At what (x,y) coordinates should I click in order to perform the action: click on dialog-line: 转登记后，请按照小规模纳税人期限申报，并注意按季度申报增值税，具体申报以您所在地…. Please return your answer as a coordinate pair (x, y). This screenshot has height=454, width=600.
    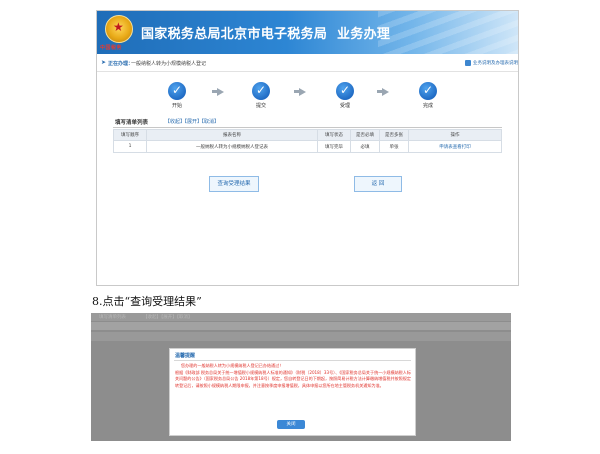
    Looking at the image, I should click on (279, 385).